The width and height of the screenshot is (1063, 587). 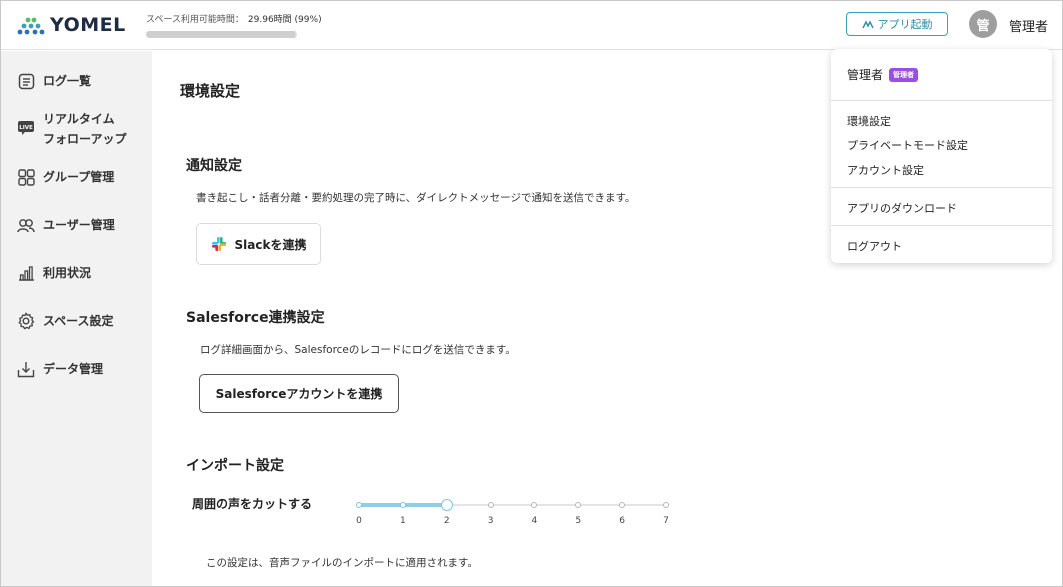 What do you see at coordinates (512, 514) in the screenshot?
I see `noise-cut-slider: 0 1 2 3 4 5 6 7` at bounding box center [512, 514].